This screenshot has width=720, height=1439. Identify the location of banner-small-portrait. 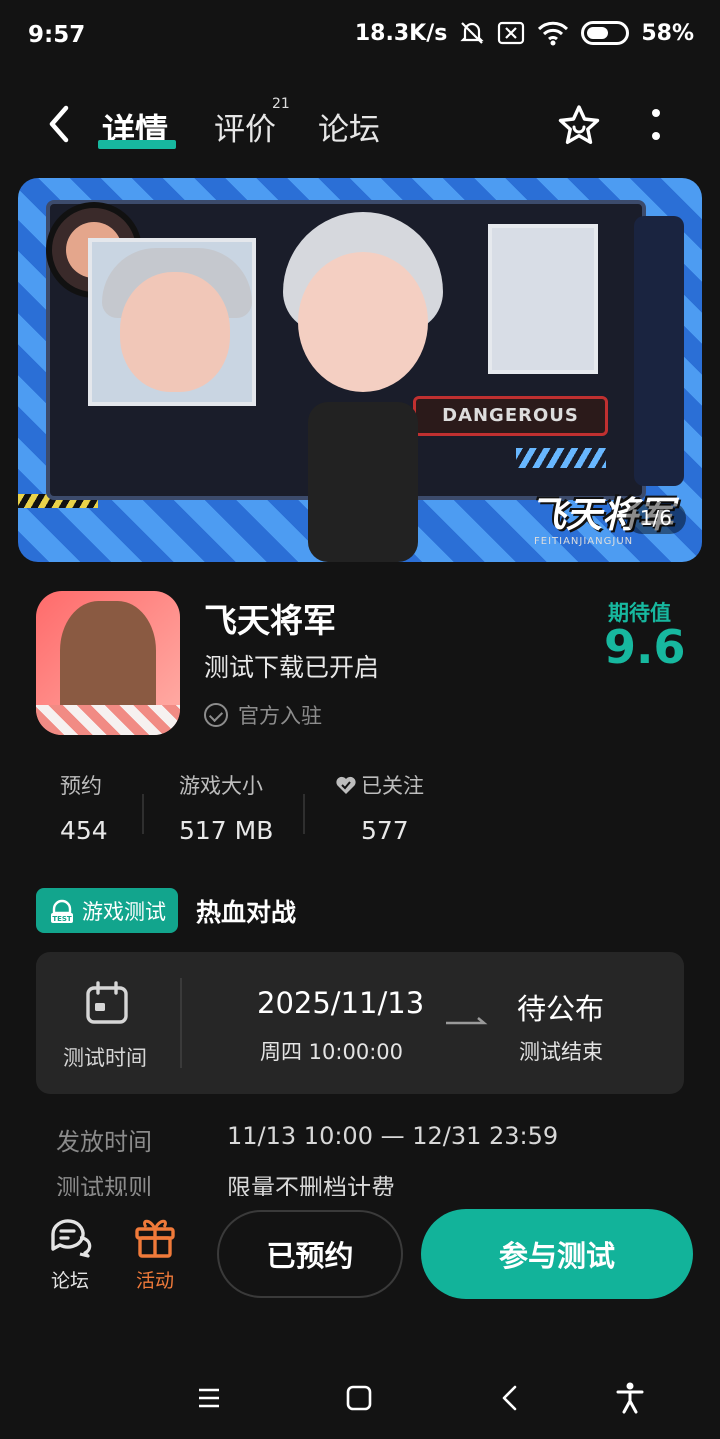
(543, 299).